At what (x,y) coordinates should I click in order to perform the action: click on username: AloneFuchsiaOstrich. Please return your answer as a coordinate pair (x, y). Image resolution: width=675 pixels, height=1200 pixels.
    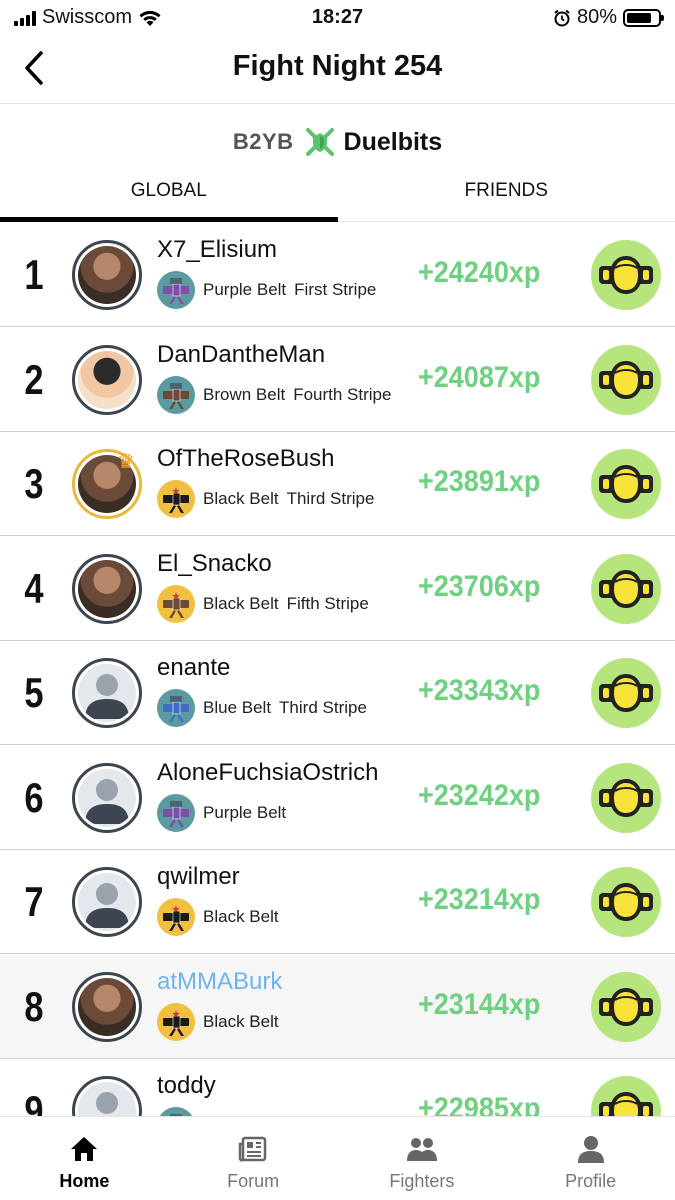
    Looking at the image, I should click on (267, 773).